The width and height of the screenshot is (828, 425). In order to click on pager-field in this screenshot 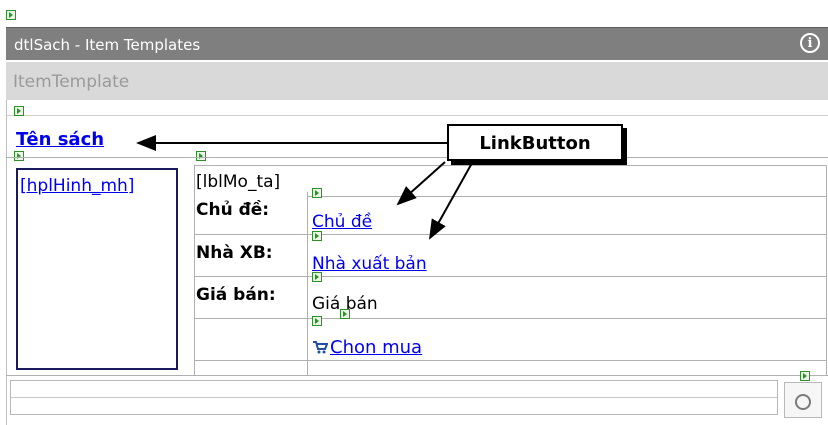, I will do `click(394, 397)`.